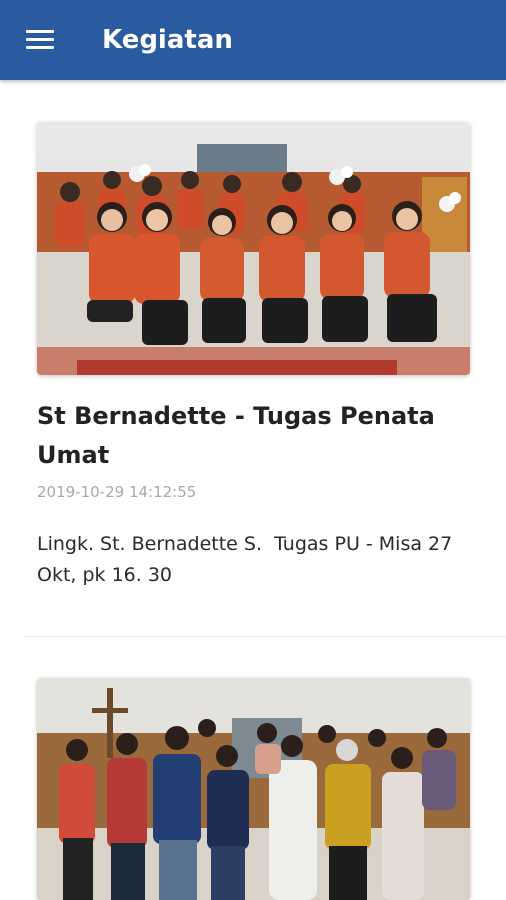 This screenshot has height=900, width=506. Describe the element at coordinates (265, 636) in the screenshot. I see `card-divider` at that location.